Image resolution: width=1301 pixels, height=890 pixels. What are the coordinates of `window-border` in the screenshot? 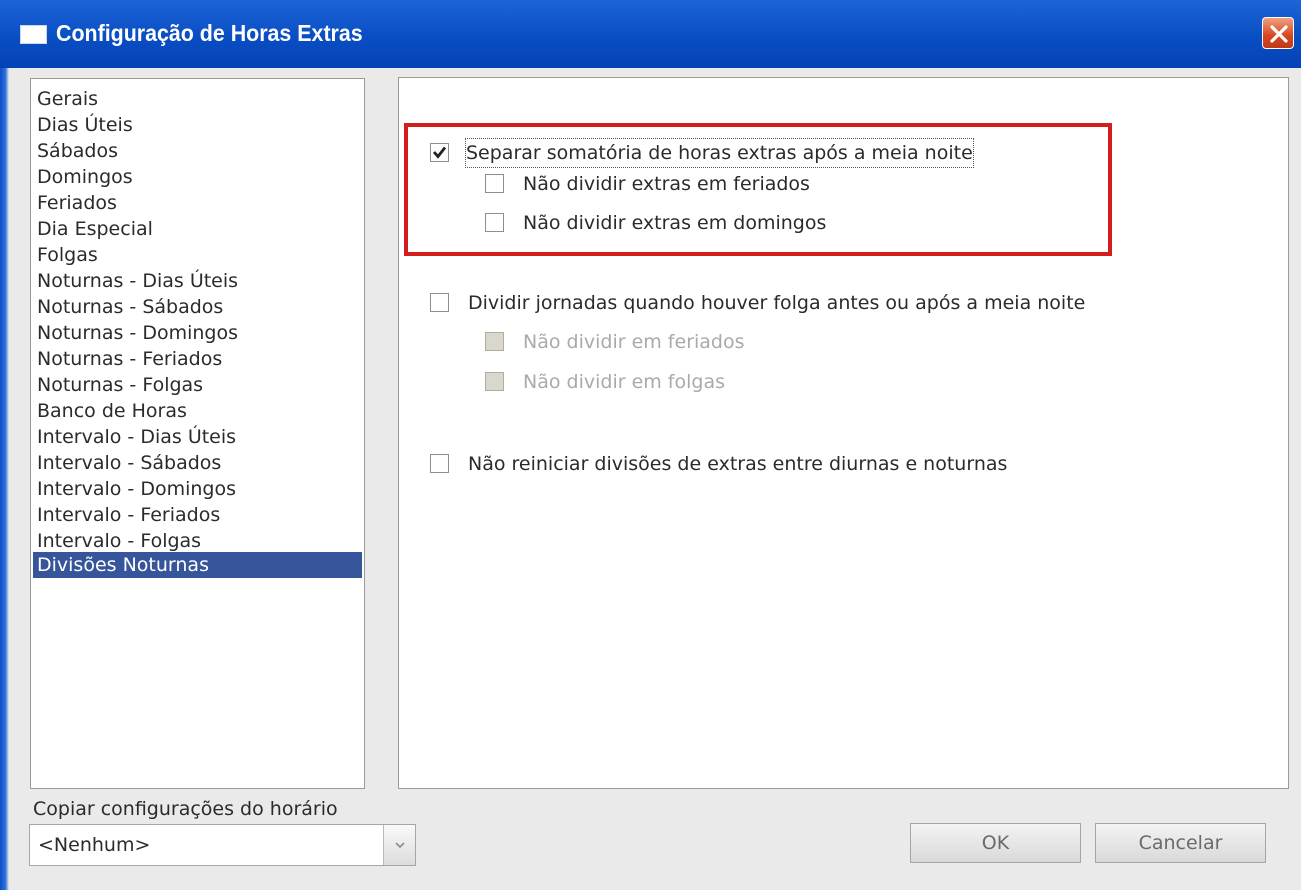 It's located at (4, 479).